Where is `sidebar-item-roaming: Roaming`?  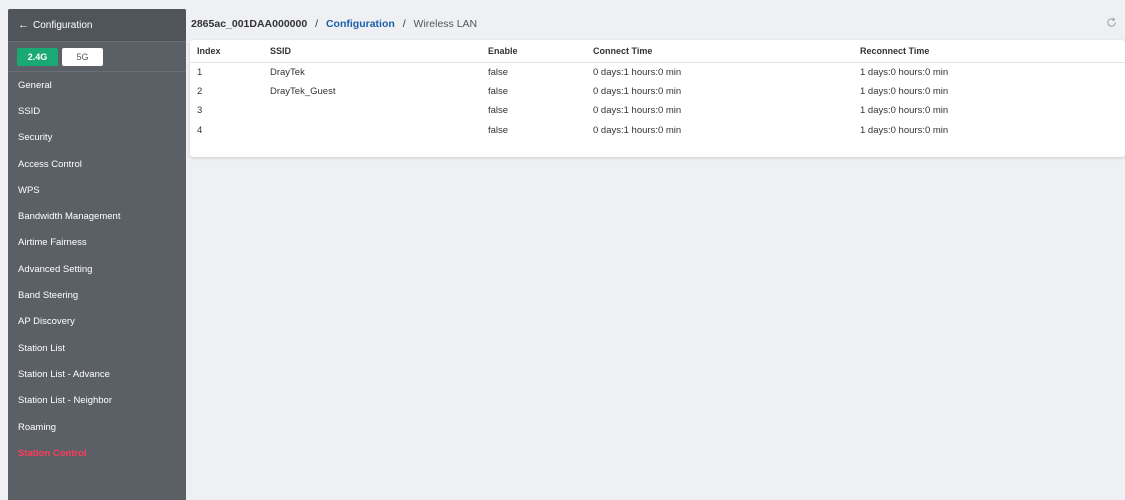 sidebar-item-roaming: Roaming is located at coordinates (97, 427).